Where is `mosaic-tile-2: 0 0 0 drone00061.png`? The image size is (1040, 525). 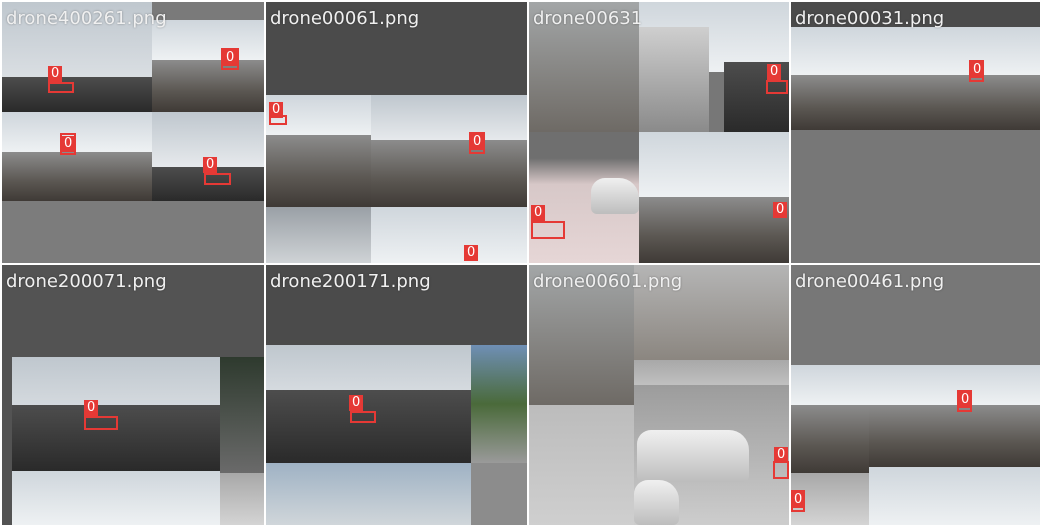 mosaic-tile-2: 0 0 0 drone00061.png is located at coordinates (396, 132).